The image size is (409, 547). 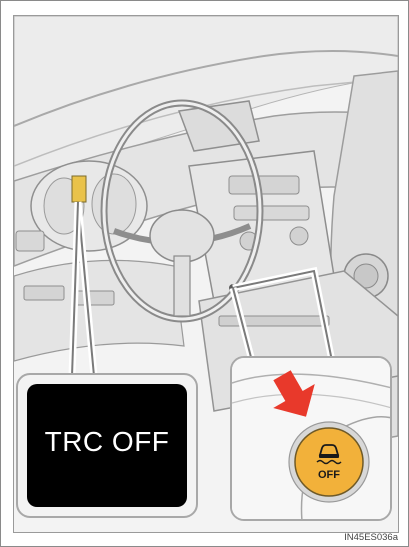 What do you see at coordinates (107, 441) in the screenshot?
I see `trc-off-indicator-text: TRC OFF` at bounding box center [107, 441].